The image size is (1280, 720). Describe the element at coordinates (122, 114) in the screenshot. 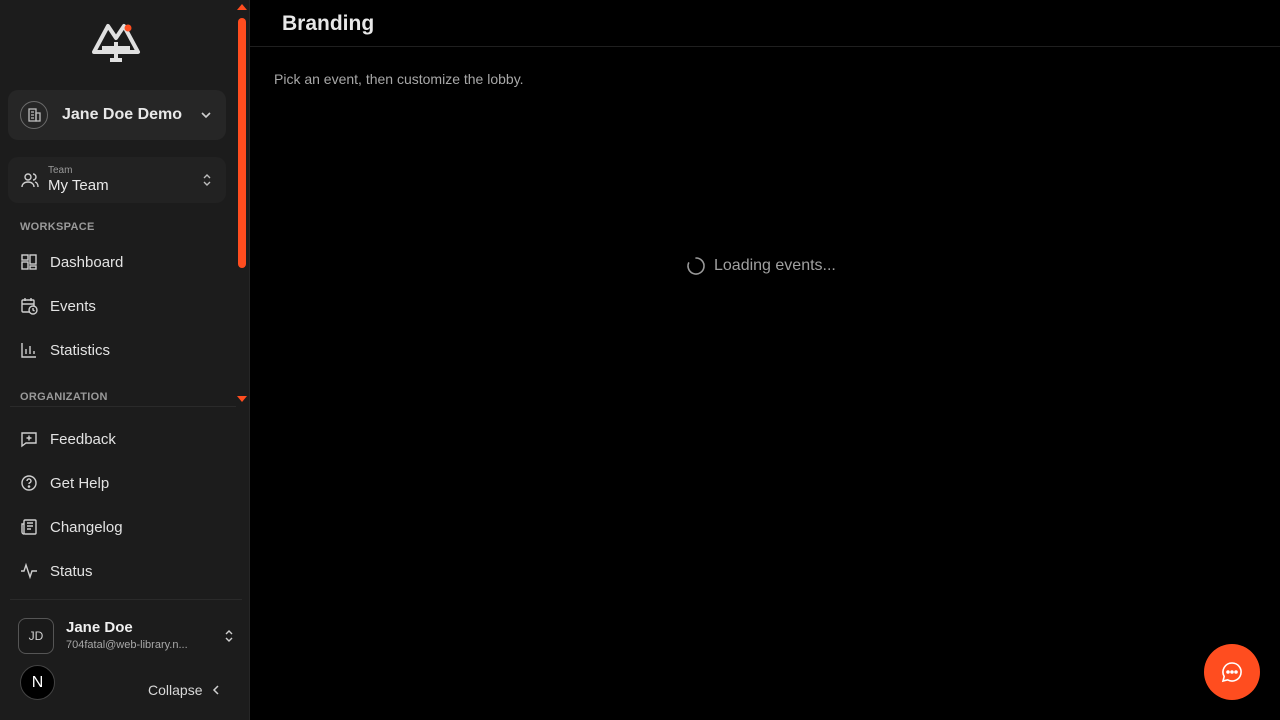

I see `organization-name: Jane Doe Demo` at that location.